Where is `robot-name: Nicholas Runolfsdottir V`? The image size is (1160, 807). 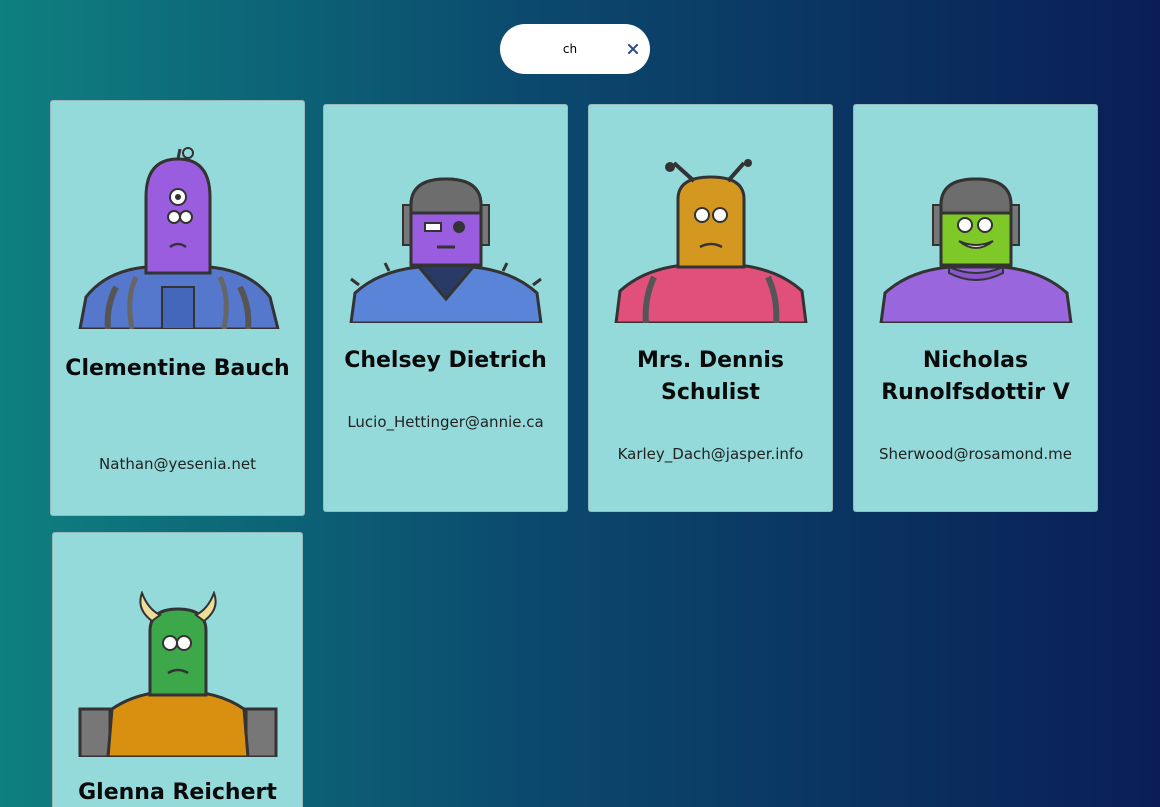 robot-name: Nicholas Runolfsdottir V is located at coordinates (975, 376).